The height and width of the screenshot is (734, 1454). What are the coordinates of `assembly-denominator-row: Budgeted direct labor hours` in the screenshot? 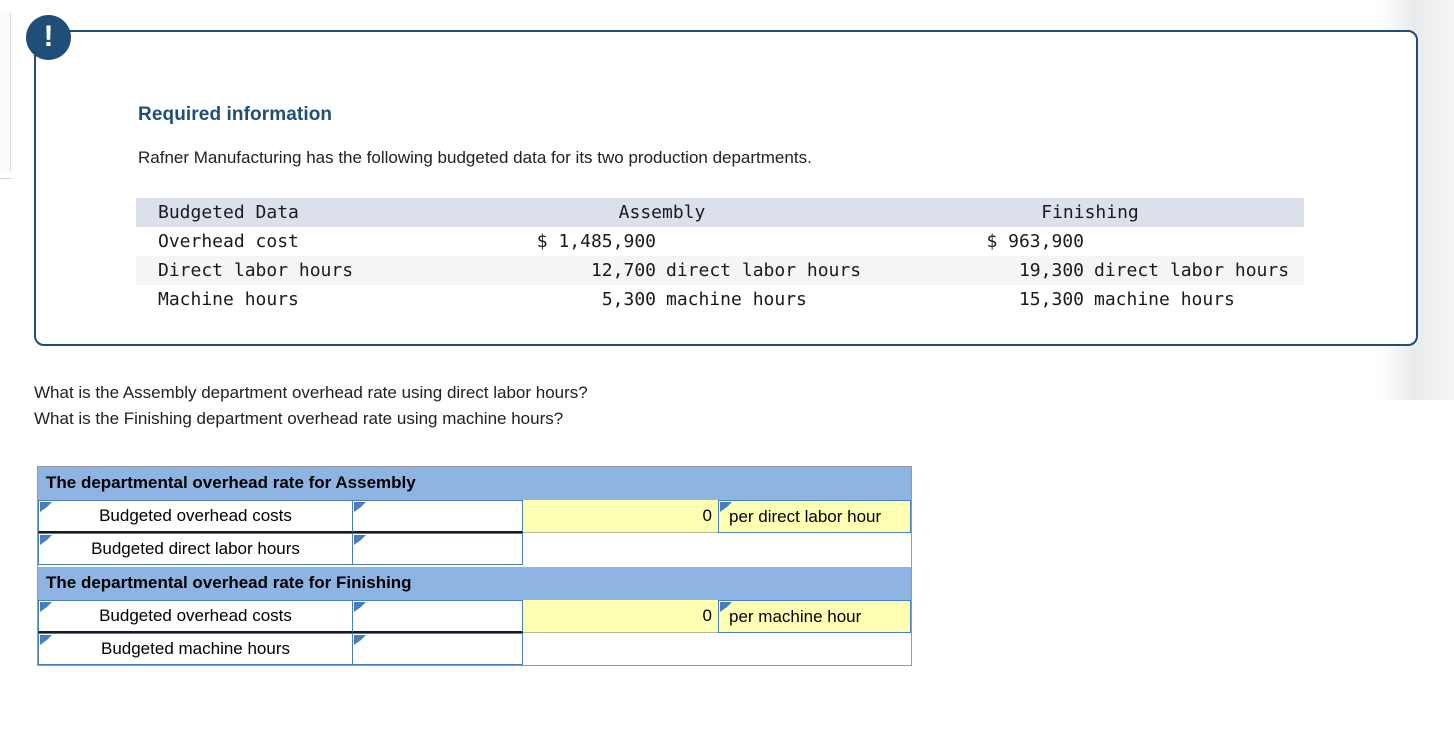 It's located at (474, 549).